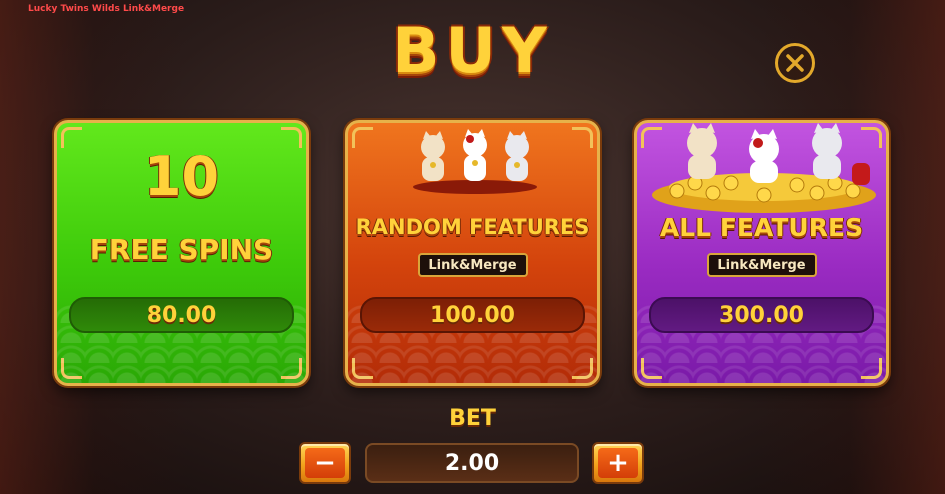 The image size is (945, 494). I want to click on lucky-bag, so click(861, 174).